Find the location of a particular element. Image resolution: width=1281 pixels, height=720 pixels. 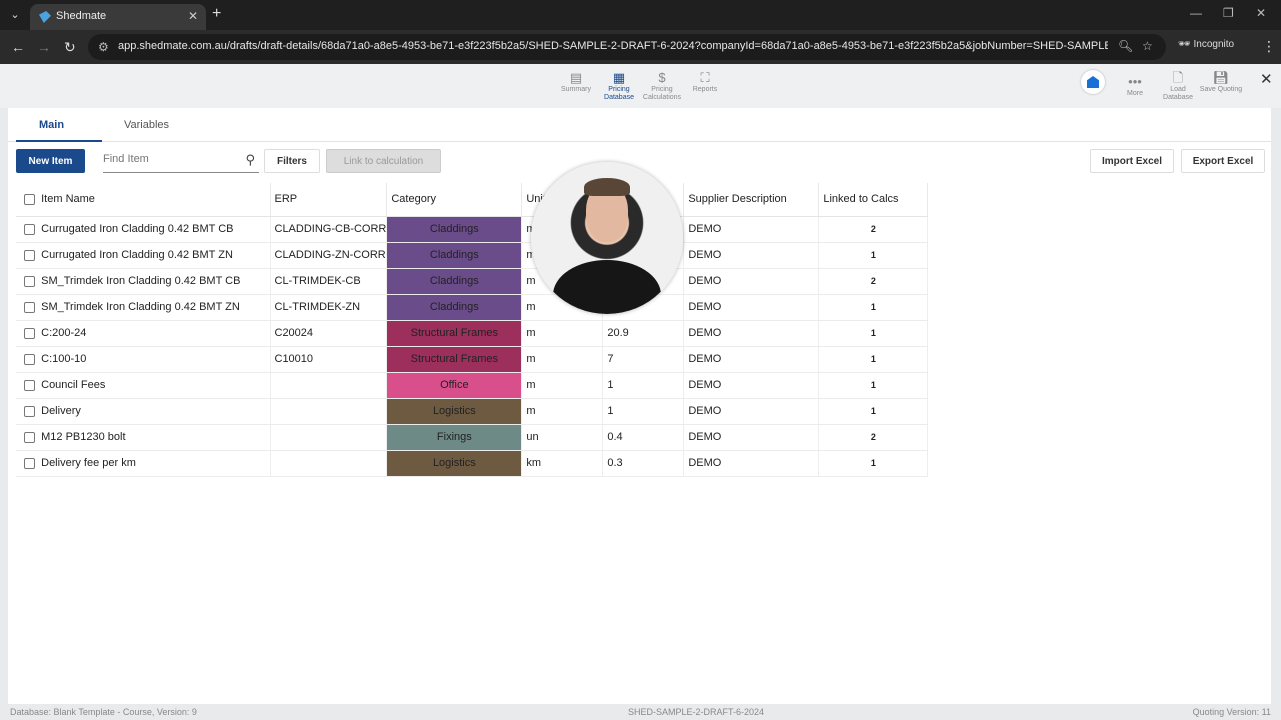

header-item-name: Item Name is located at coordinates (143, 200).